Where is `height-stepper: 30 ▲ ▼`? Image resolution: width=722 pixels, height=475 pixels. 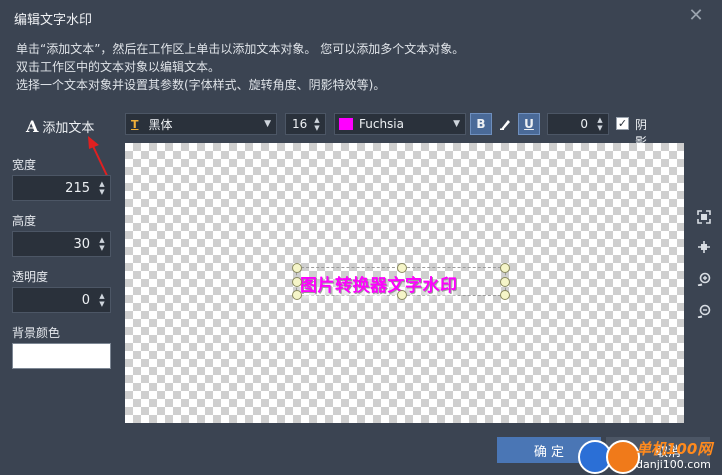
height-stepper: 30 ▲ ▼ is located at coordinates (61, 244).